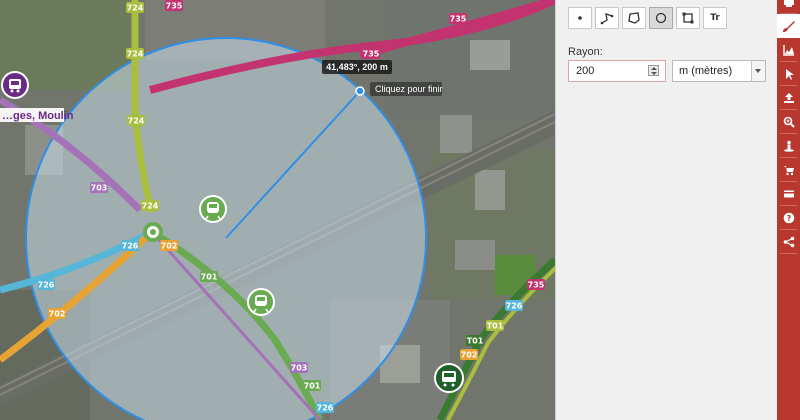 The image size is (800, 420). I want to click on radius-handle, so click(360, 91).